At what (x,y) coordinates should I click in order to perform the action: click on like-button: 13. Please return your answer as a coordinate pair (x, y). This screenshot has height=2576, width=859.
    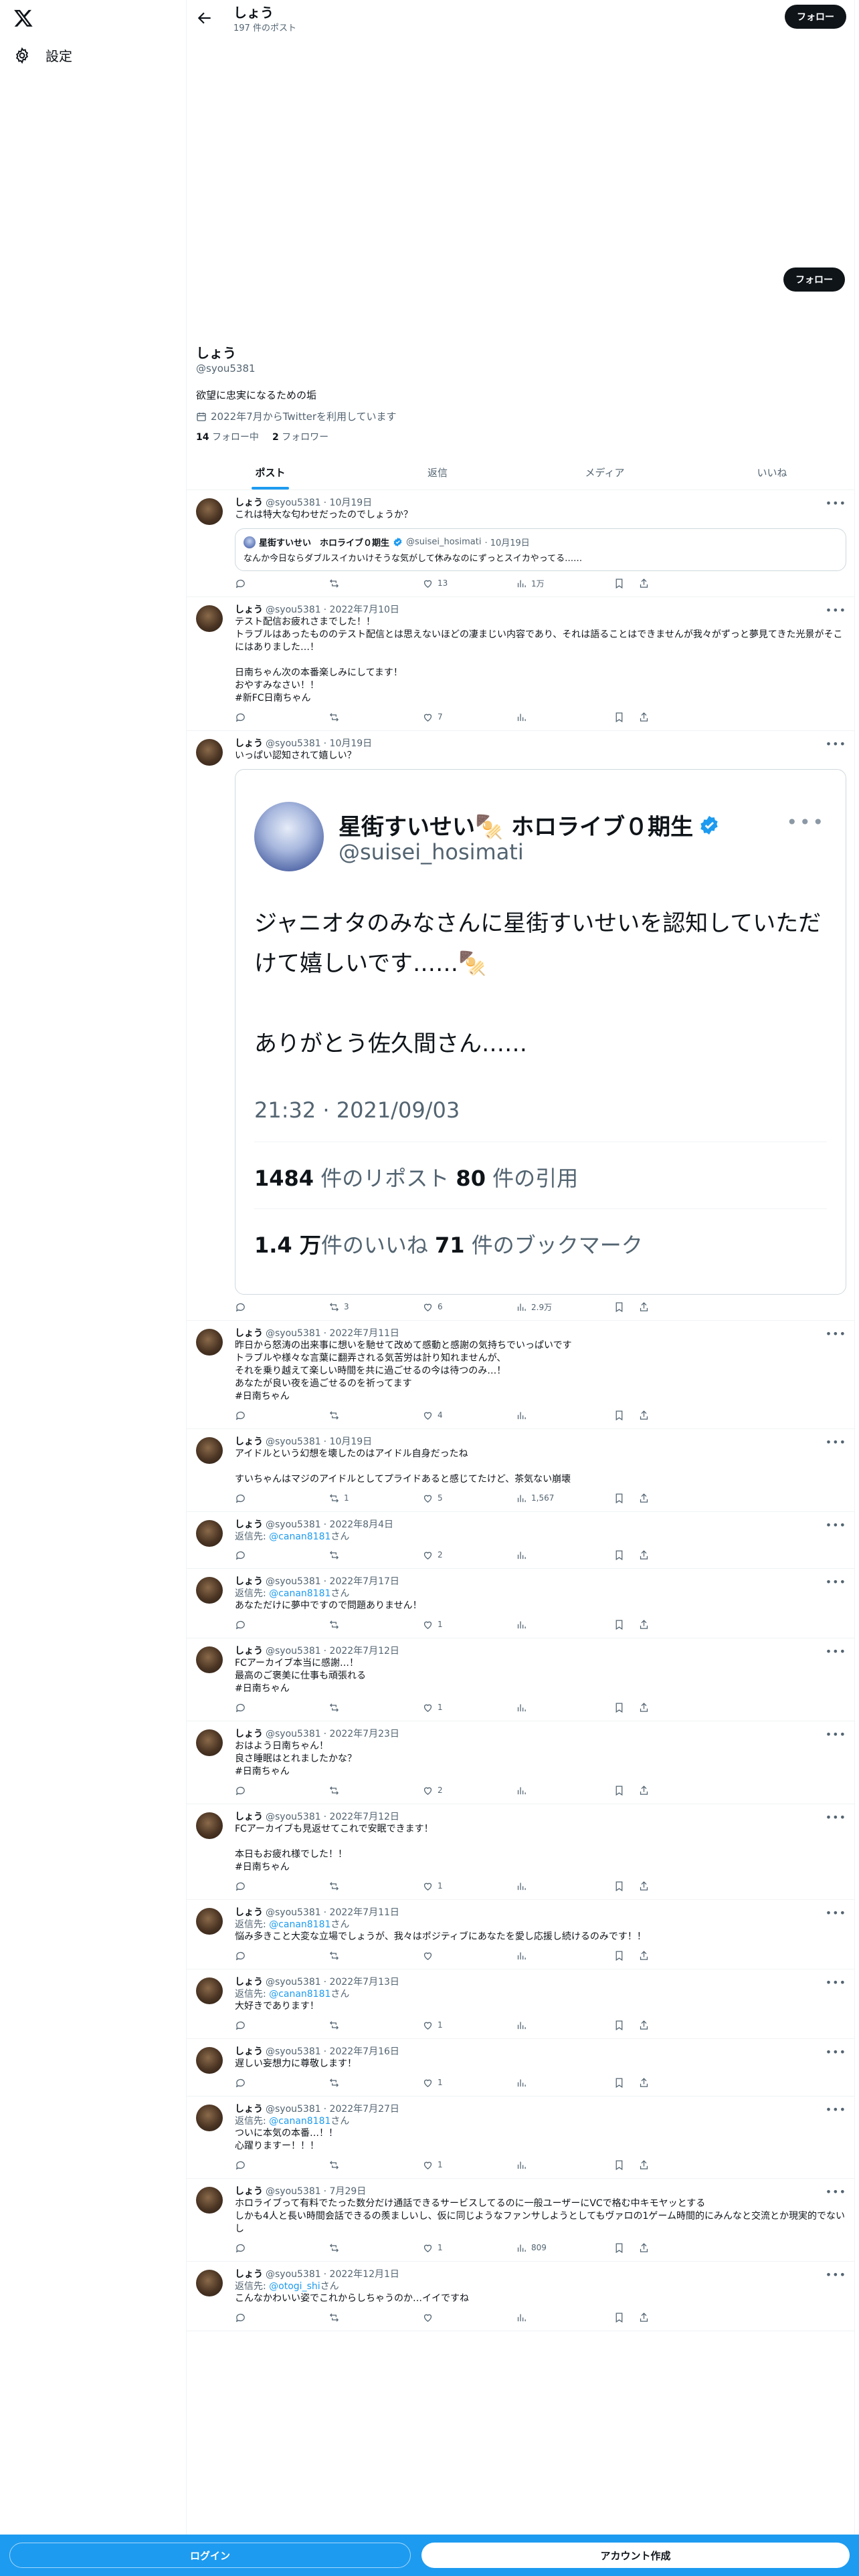
    Looking at the image, I should click on (469, 583).